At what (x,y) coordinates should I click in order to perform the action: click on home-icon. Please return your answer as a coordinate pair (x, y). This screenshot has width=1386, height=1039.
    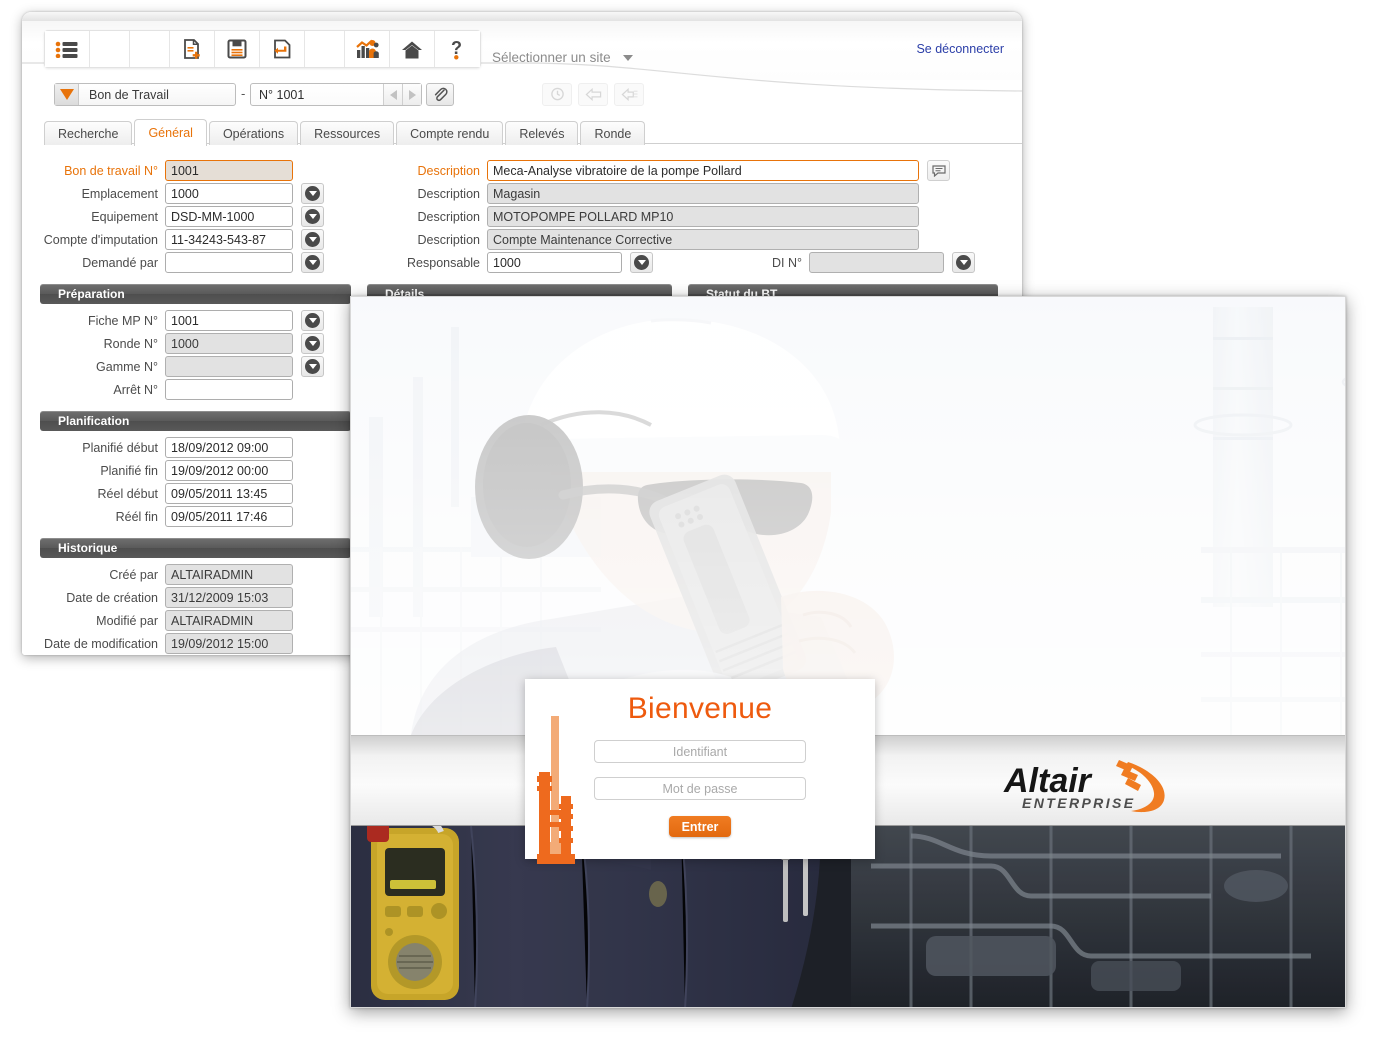
    Looking at the image, I should click on (412, 49).